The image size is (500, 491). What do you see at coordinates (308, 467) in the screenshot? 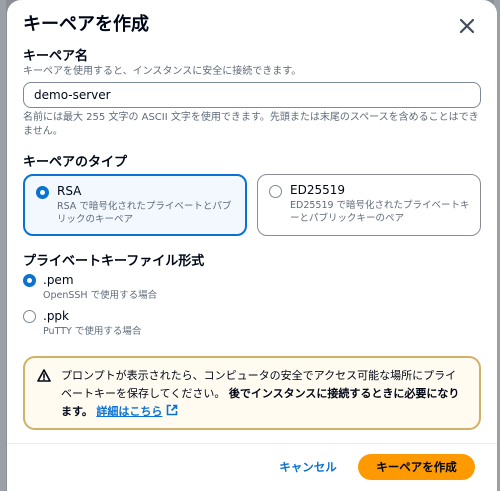
I see `cancel-button: キャンセル` at bounding box center [308, 467].